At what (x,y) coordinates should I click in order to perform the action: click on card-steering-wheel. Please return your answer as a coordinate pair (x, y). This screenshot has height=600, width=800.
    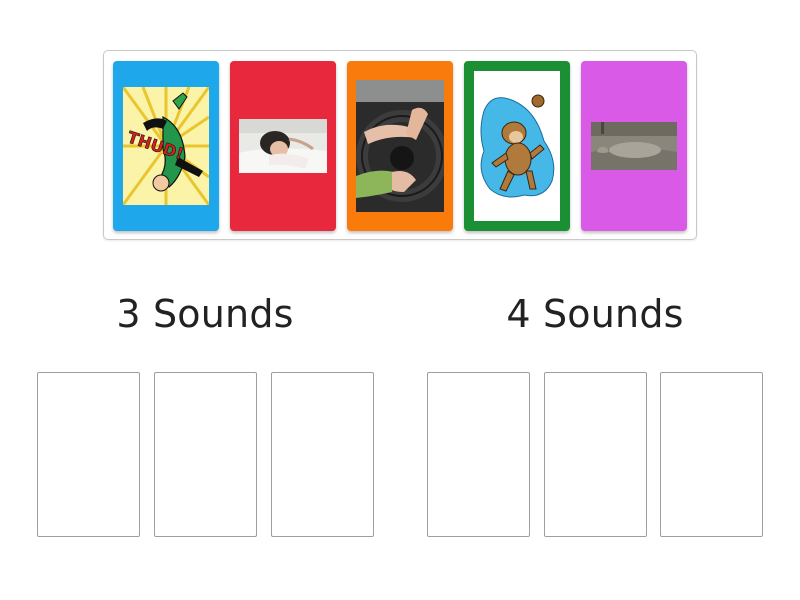
    Looking at the image, I should click on (400, 146).